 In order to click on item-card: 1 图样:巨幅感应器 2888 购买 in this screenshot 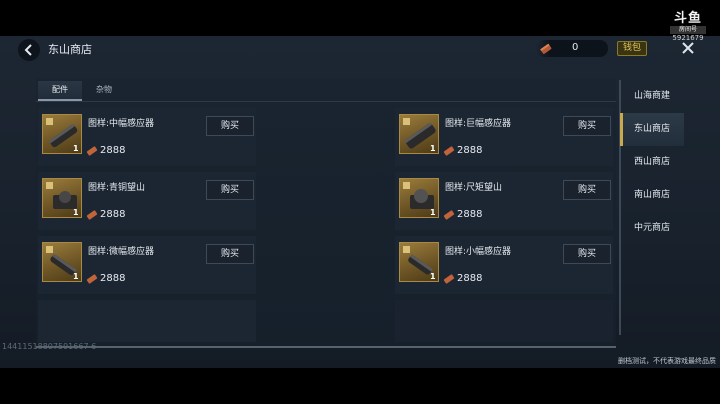, I will do `click(504, 137)`.